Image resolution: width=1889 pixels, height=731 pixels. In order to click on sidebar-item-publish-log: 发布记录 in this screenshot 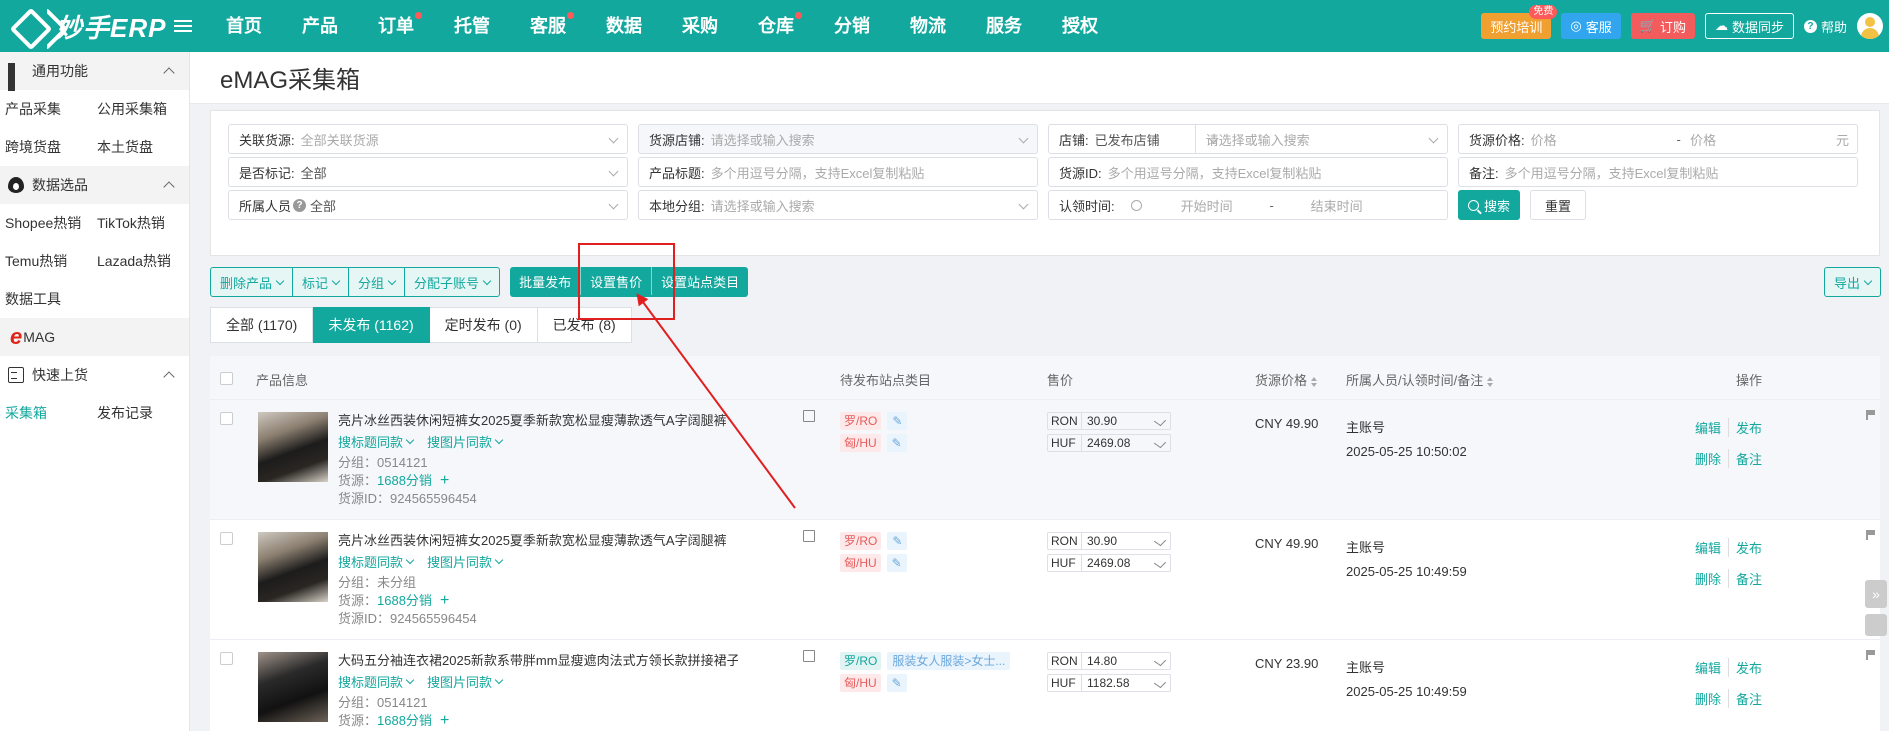, I will do `click(138, 413)`.